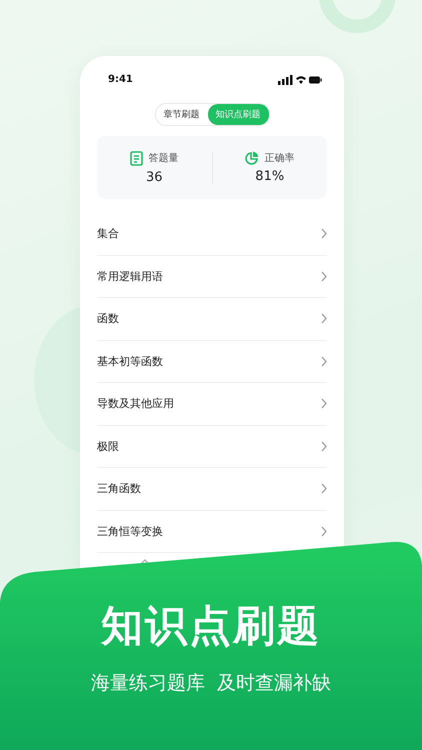 The height and width of the screenshot is (750, 422). I want to click on tab: 章节刷题, so click(182, 114).